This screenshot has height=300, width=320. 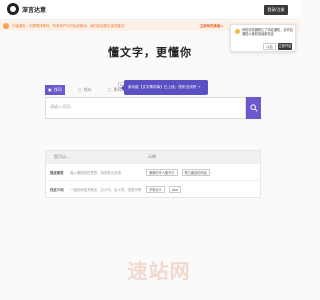 I want to click on row-title: 找近义词, so click(x=57, y=189).